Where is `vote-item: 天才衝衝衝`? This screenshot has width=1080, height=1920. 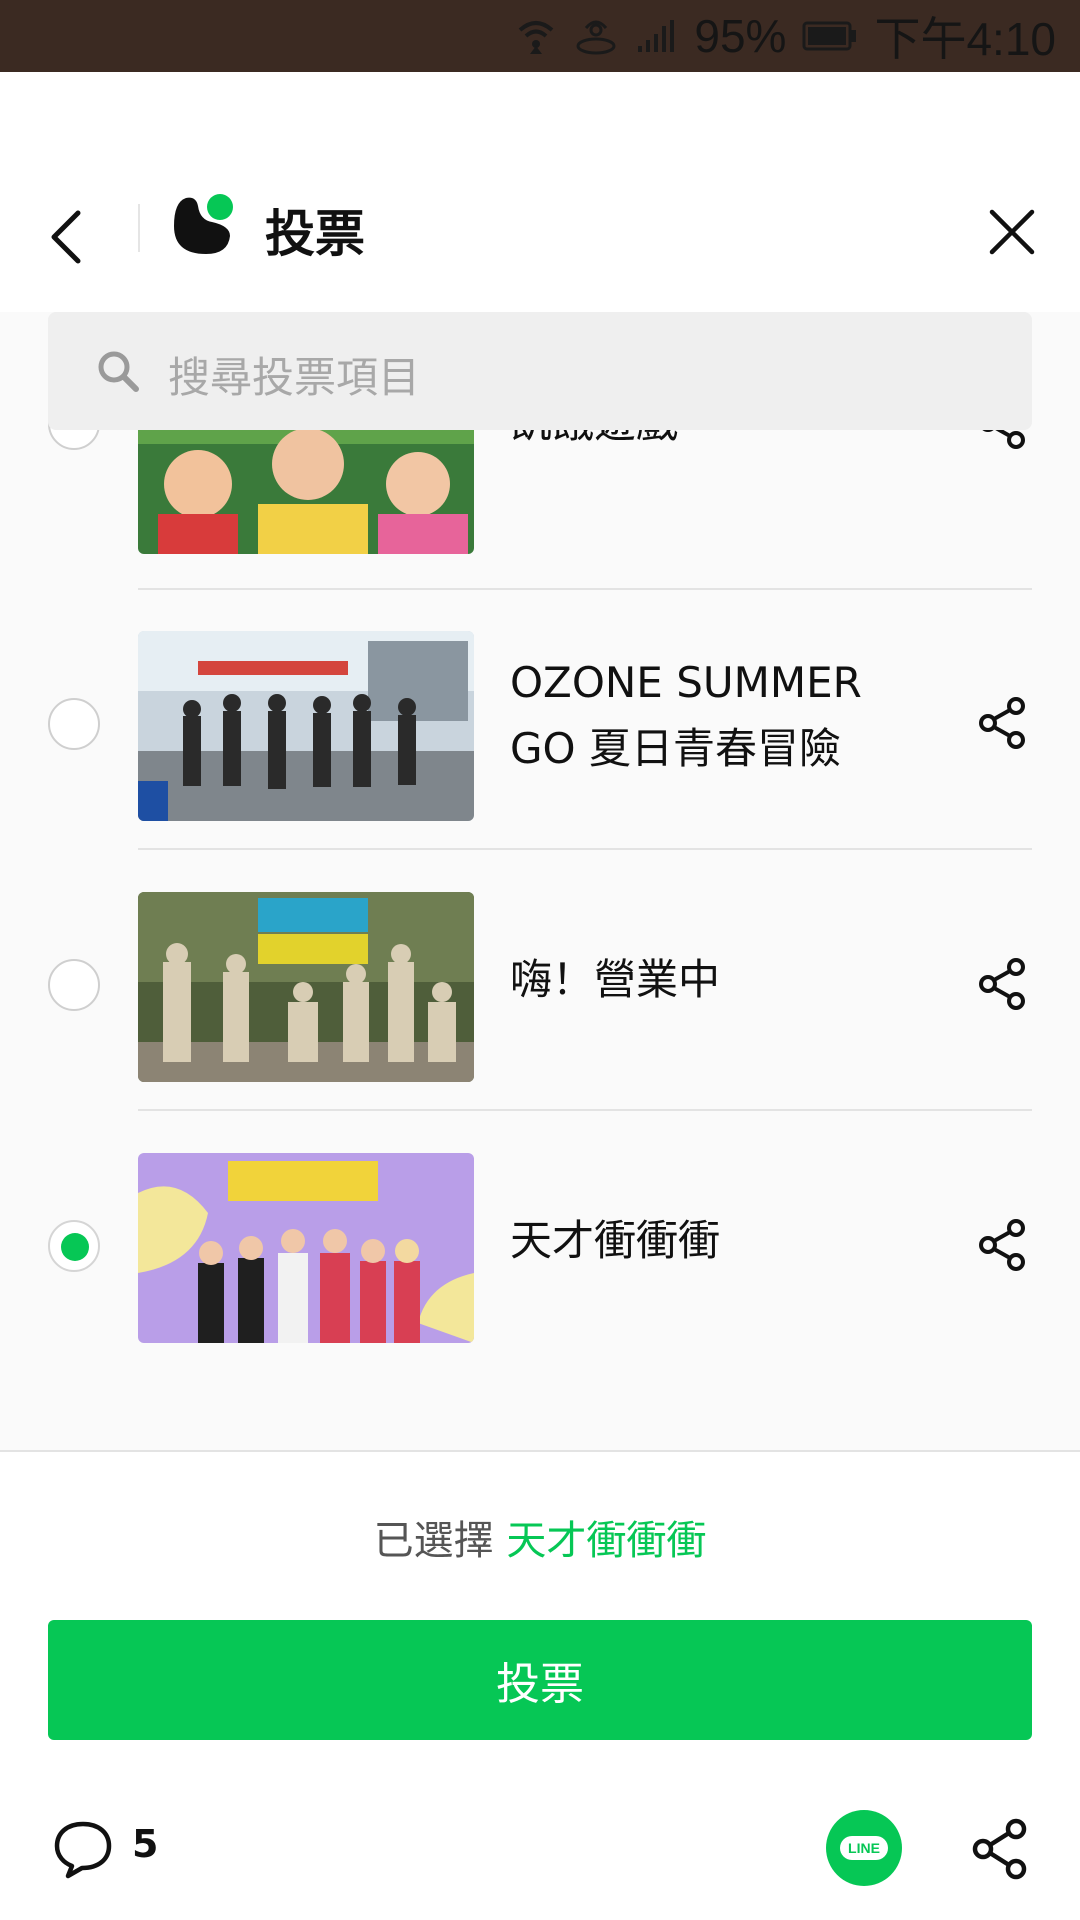 vote-item: 天才衝衝衝 is located at coordinates (540, 1241).